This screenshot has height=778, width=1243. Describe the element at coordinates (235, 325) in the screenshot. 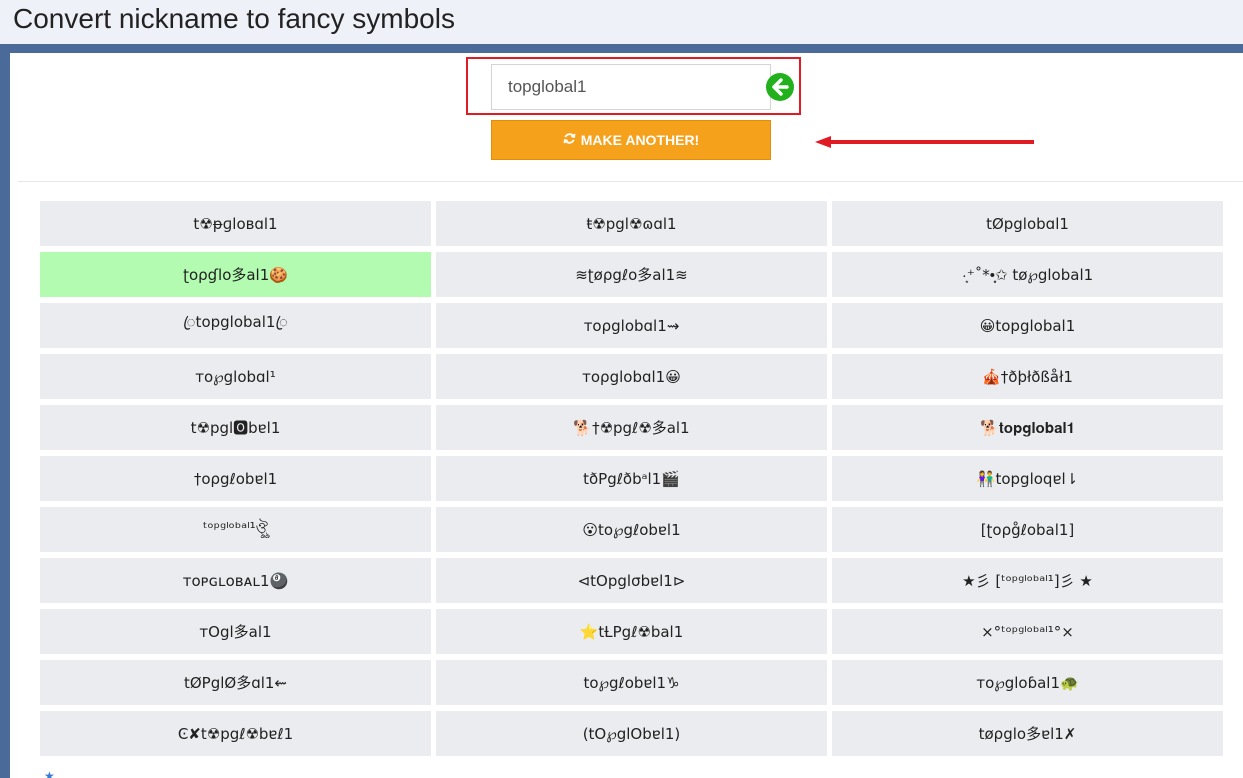

I see `variant-cell: ꦿtopglobal1ꦿ` at that location.